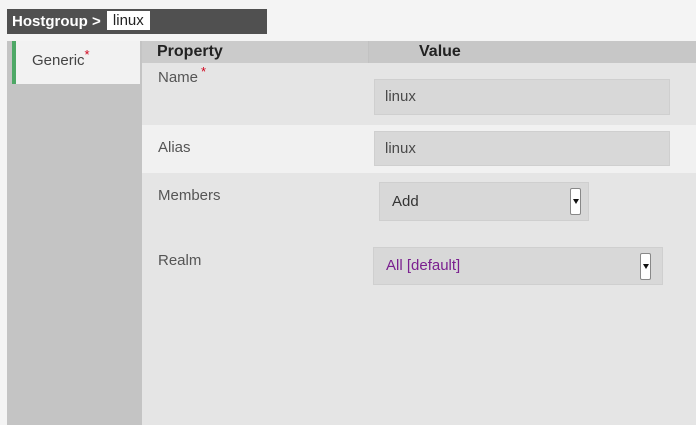 This screenshot has width=696, height=425. Describe the element at coordinates (405, 201) in the screenshot. I see `members-selected-value: Add` at that location.